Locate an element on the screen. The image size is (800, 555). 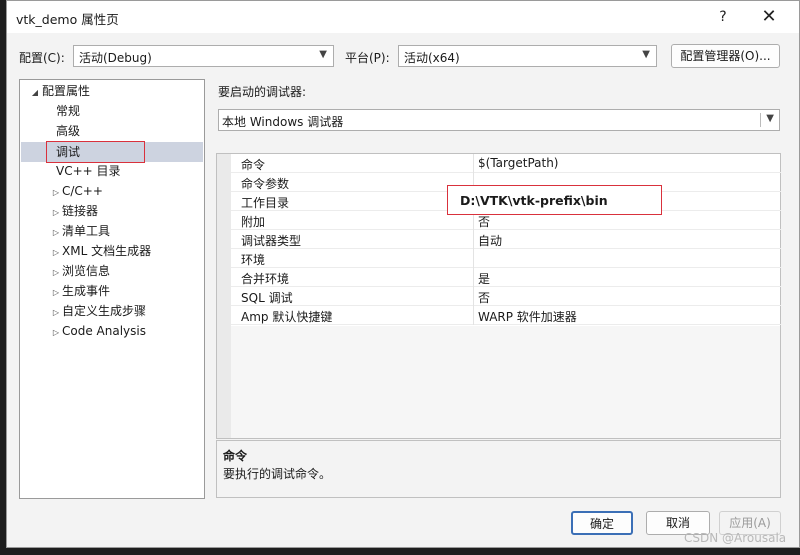
window-title: vtk_demo 属性页 is located at coordinates (67, 19).